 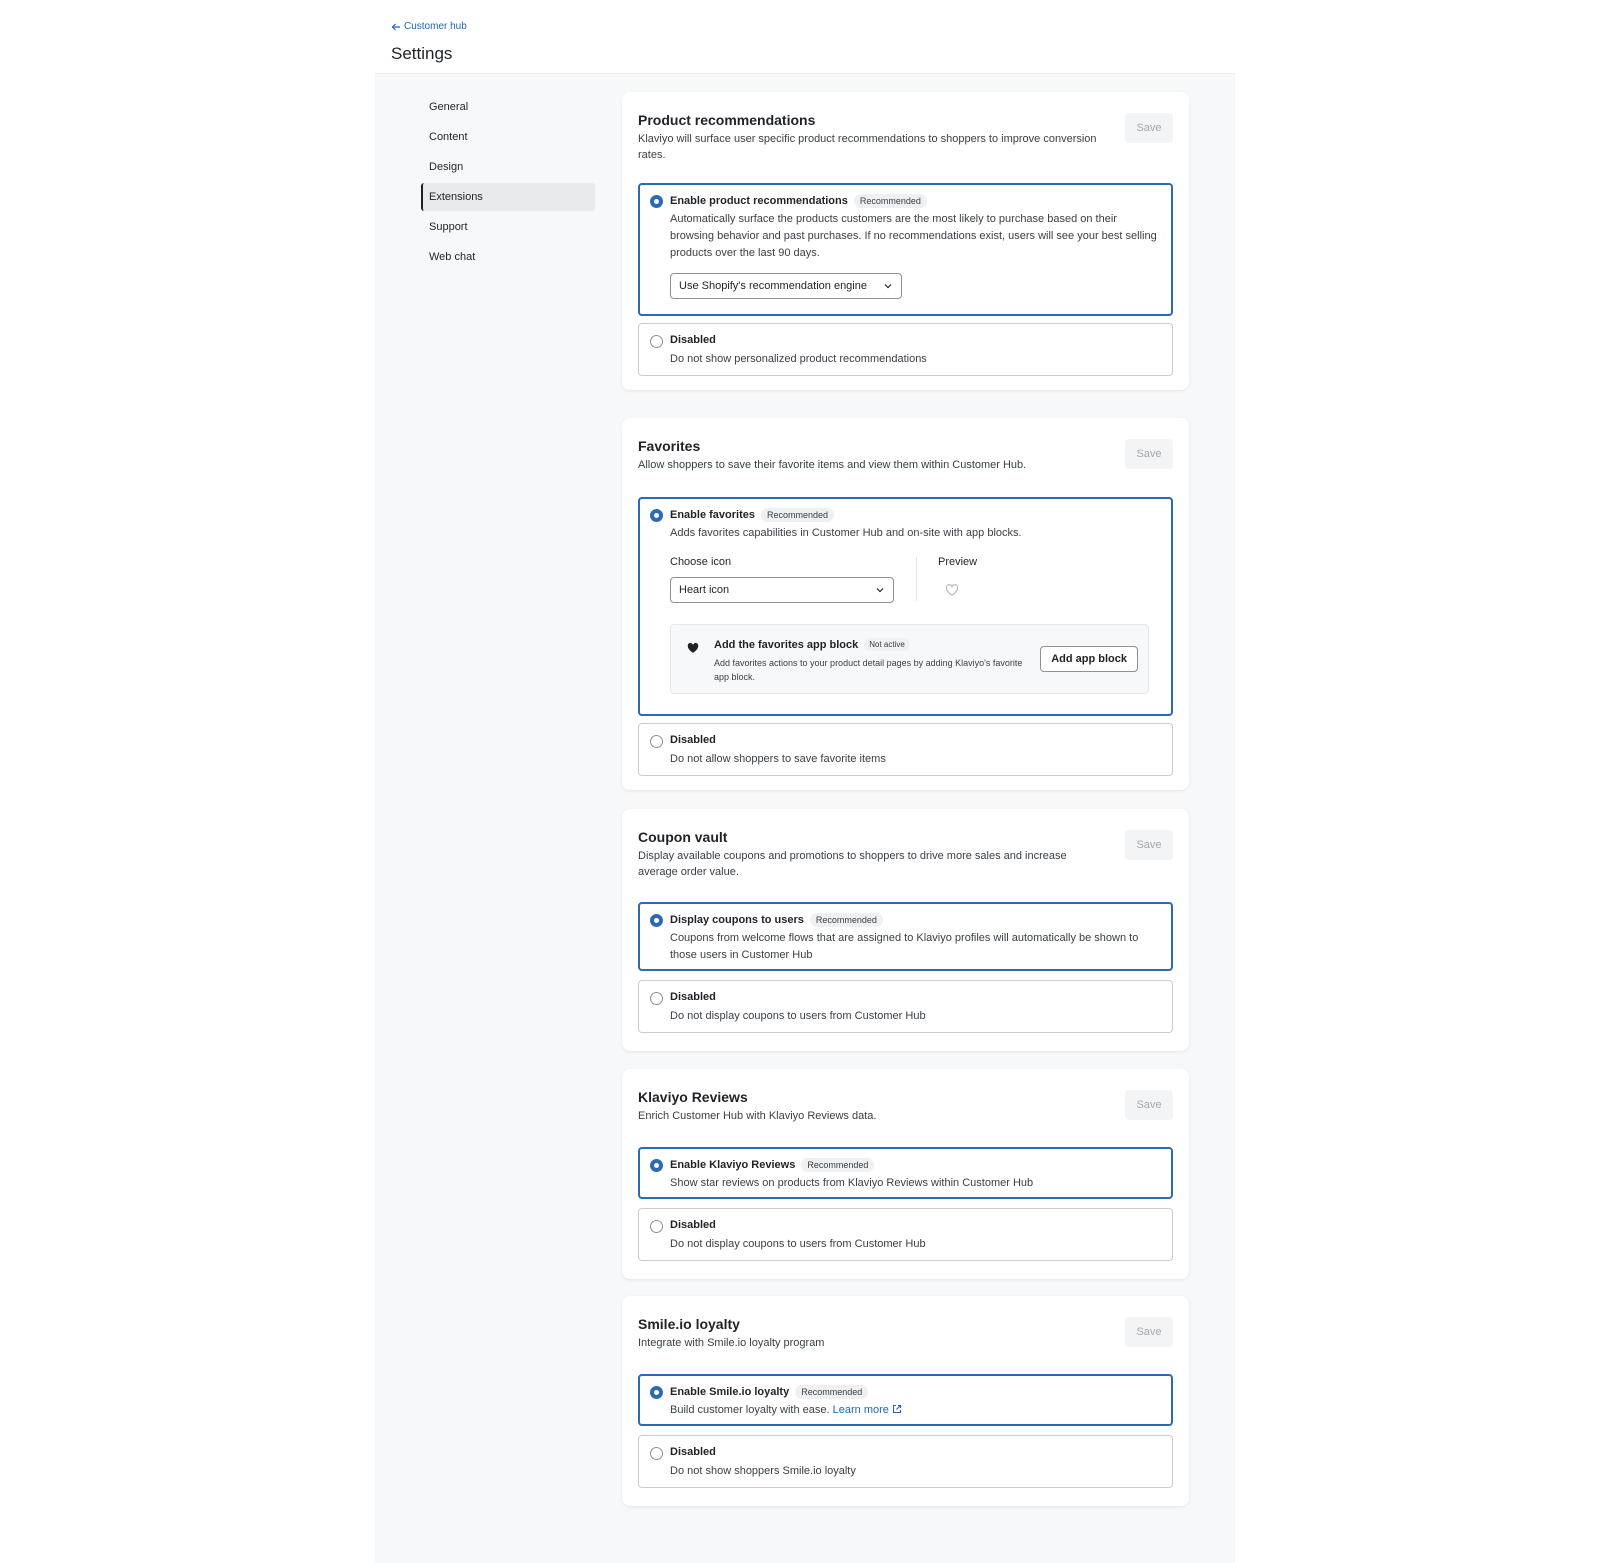 I want to click on nav-item-content: Content, so click(x=508, y=137).